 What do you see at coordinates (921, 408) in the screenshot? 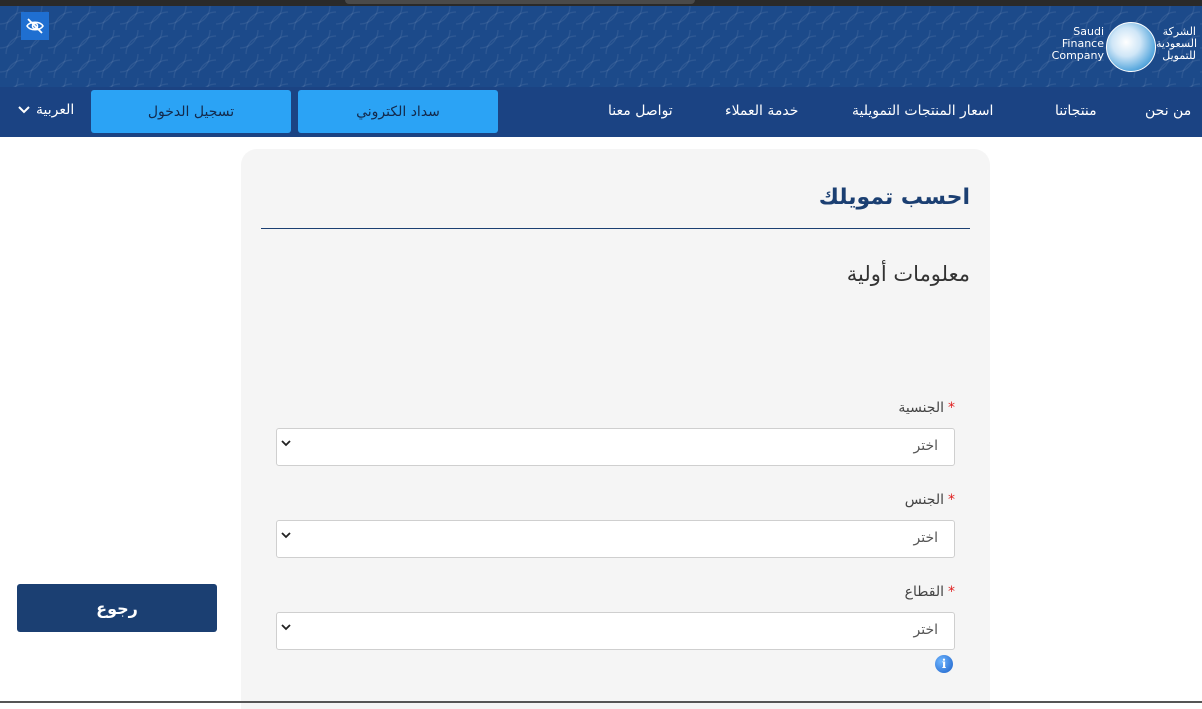
I see `nationality-label-text: الجنسية` at bounding box center [921, 408].